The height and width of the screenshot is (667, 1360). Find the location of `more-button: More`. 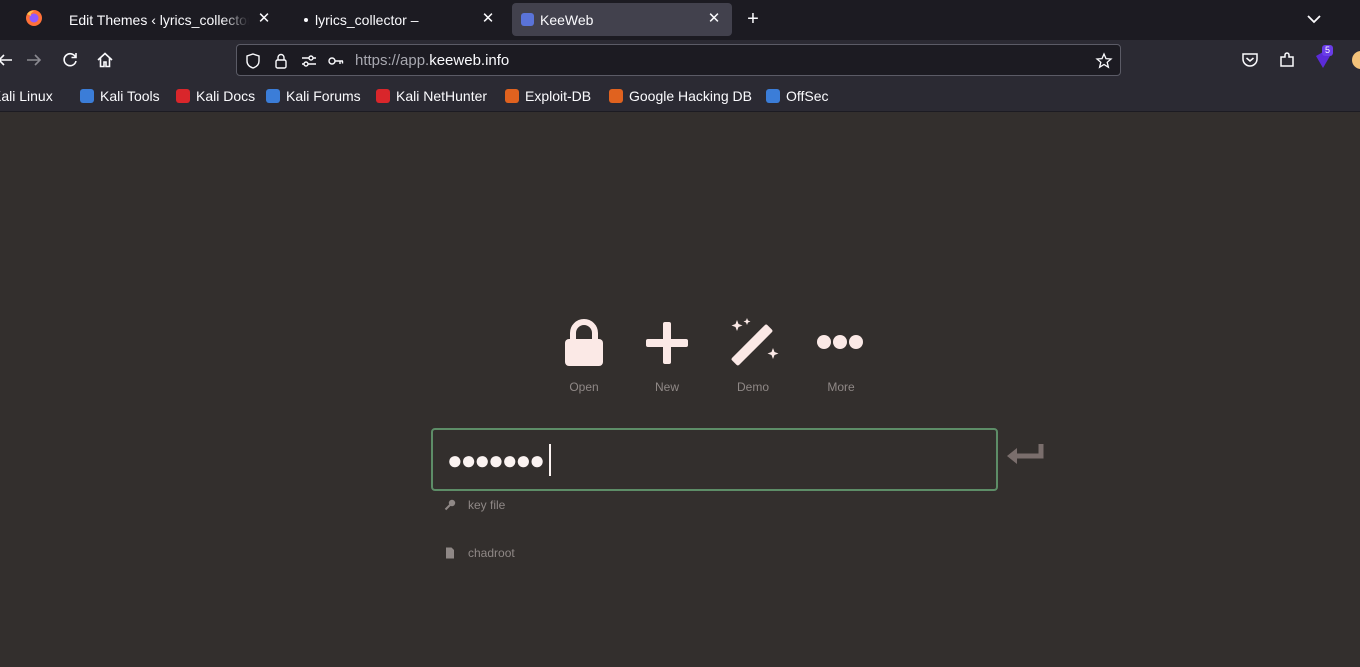

more-button: More is located at coordinates (841, 356).